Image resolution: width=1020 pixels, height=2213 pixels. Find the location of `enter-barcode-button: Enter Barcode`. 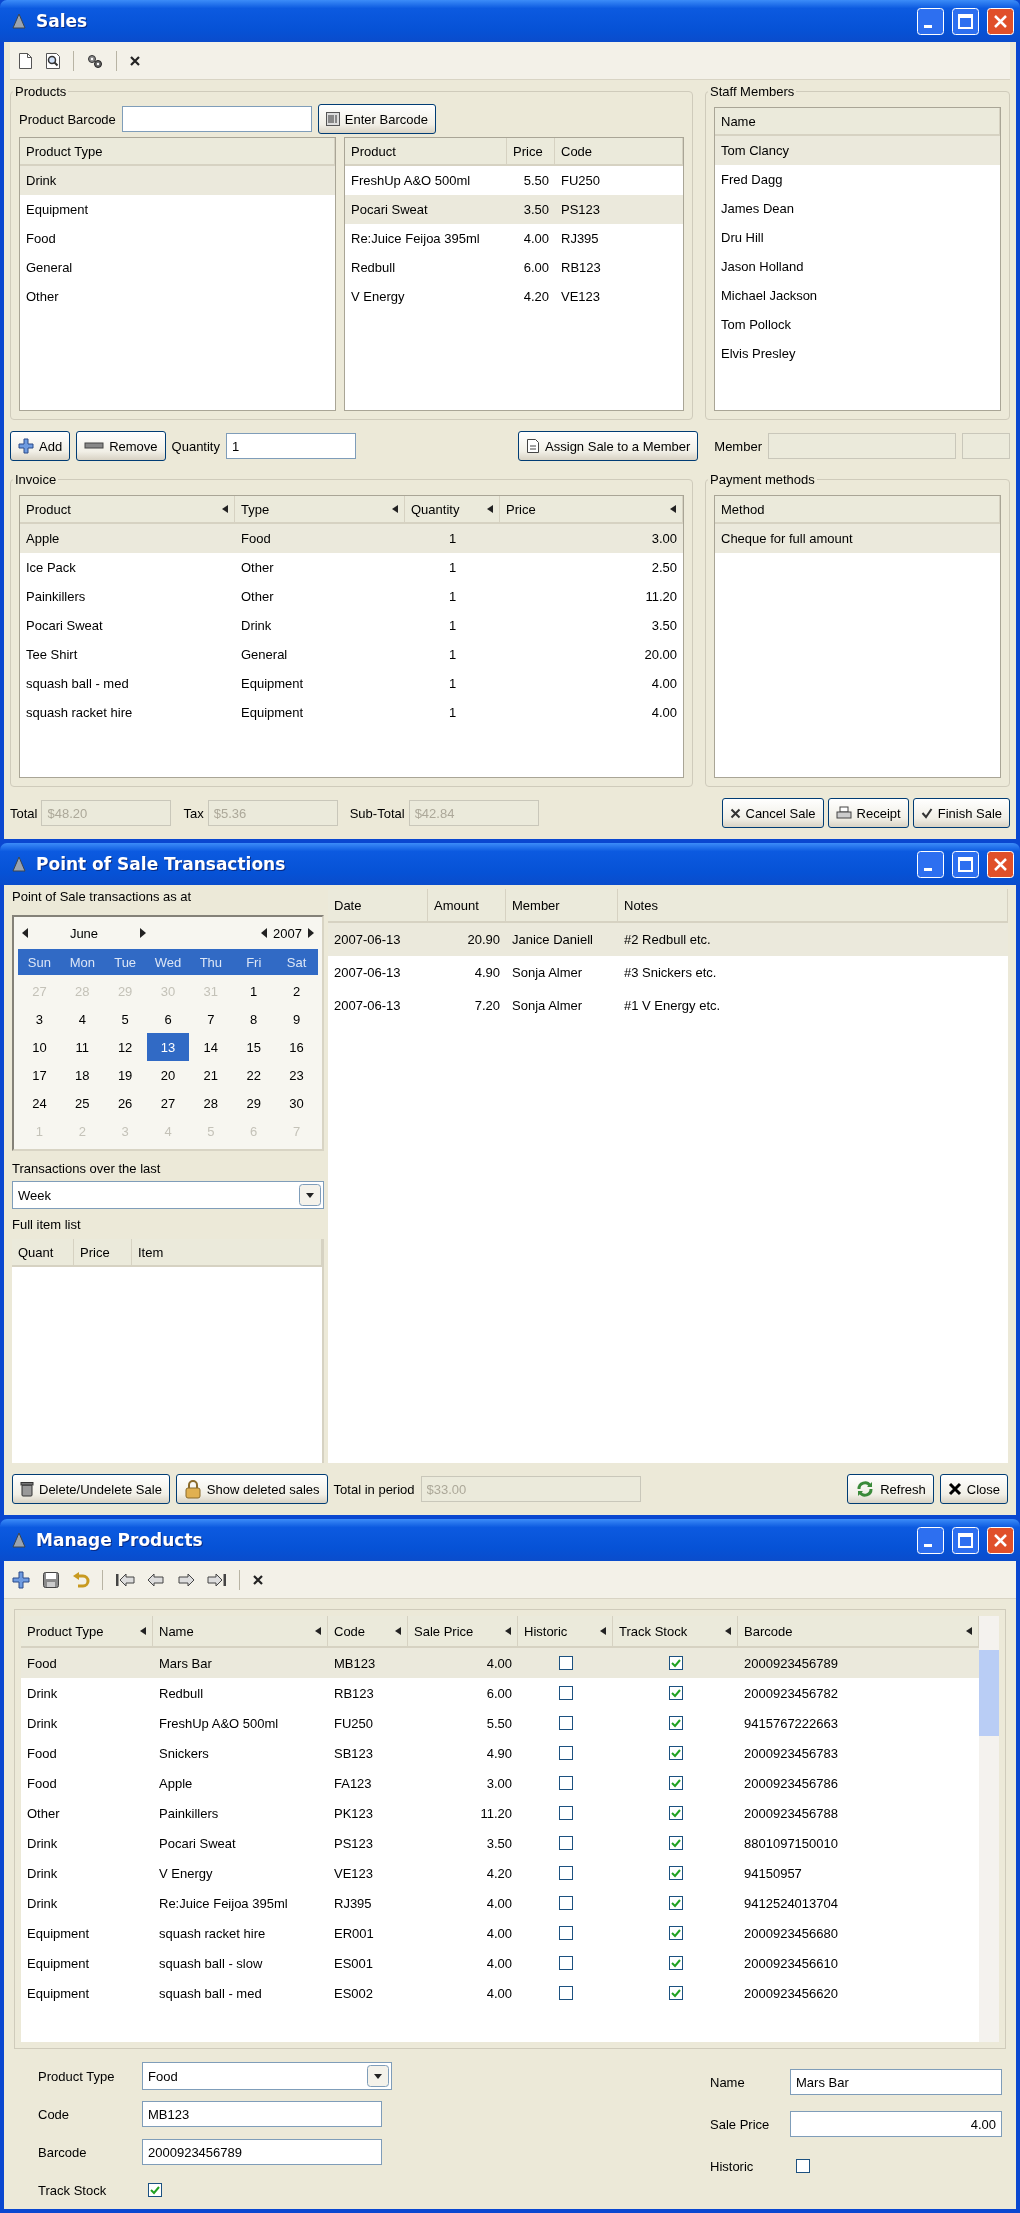

enter-barcode-button: Enter Barcode is located at coordinates (376, 119).